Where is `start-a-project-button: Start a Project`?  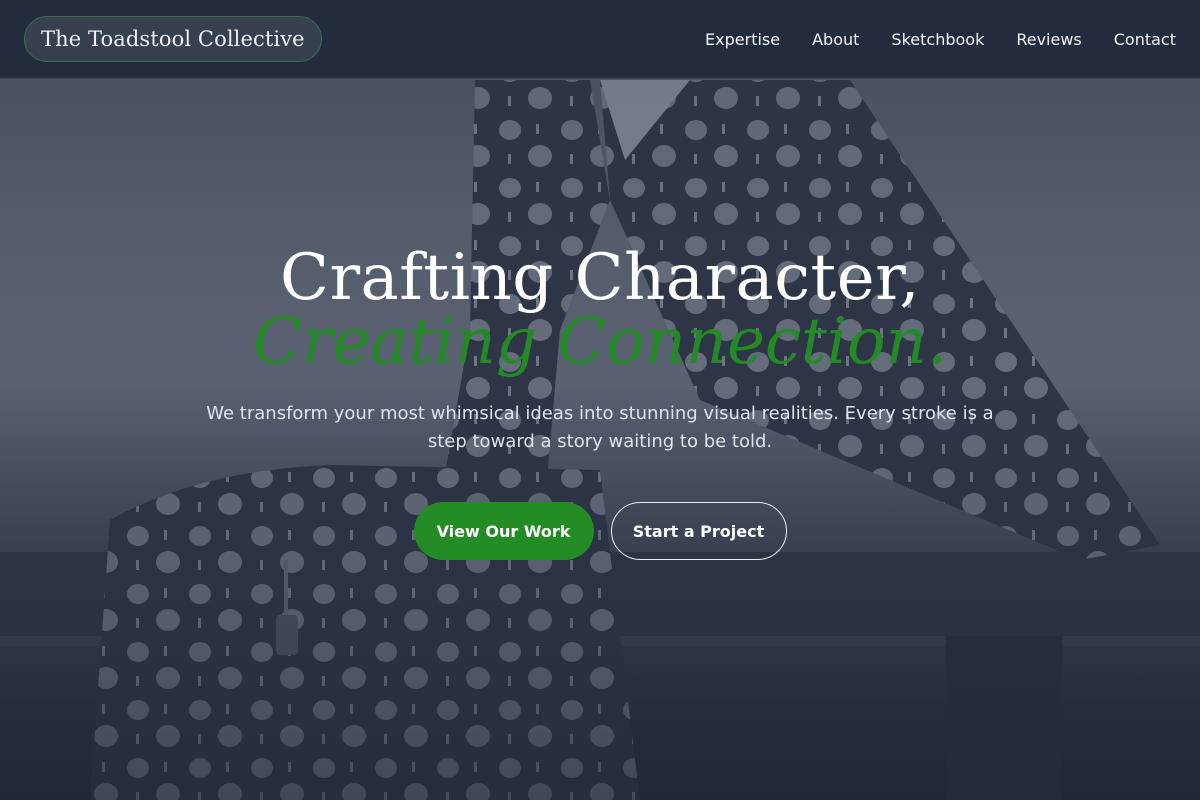
start-a-project-button: Start a Project is located at coordinates (698, 531).